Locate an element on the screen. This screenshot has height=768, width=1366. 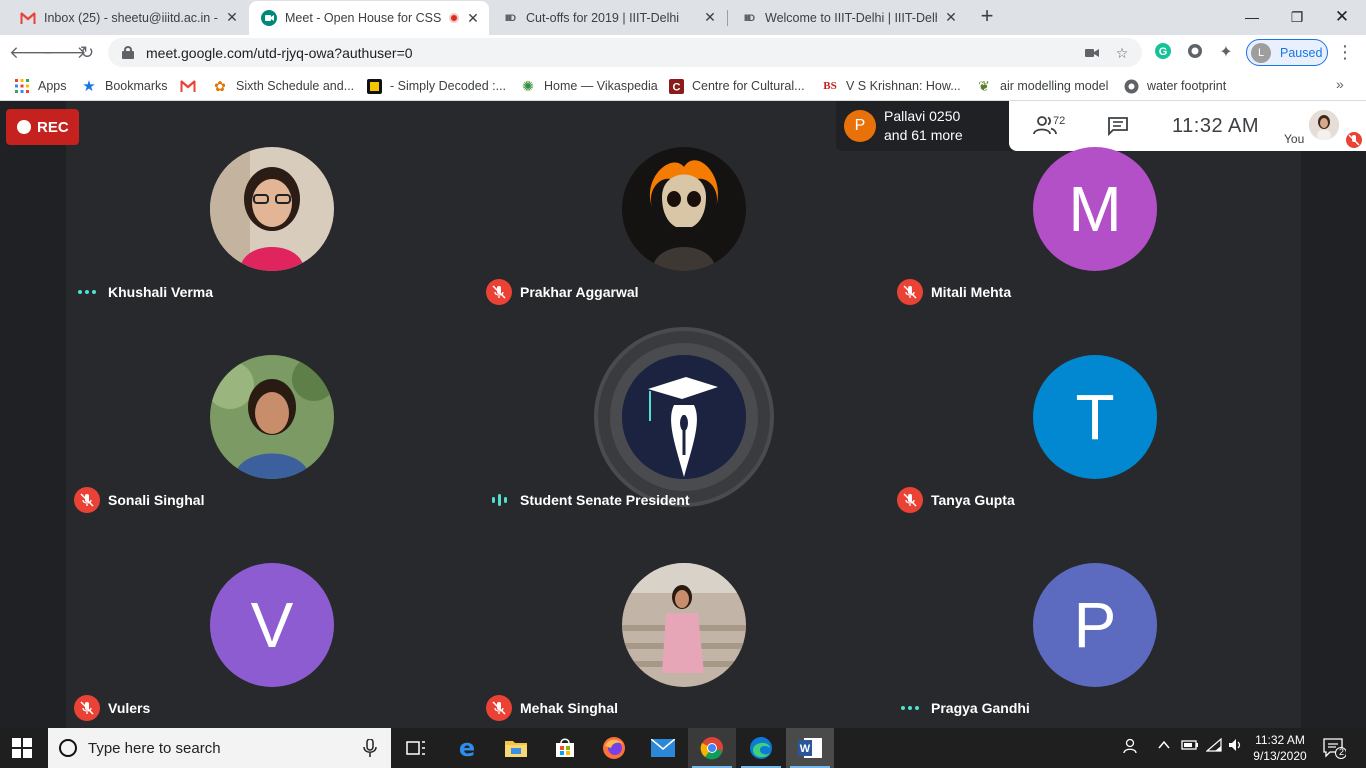
meeting-clock: 11:32 AM is located at coordinates (1216, 126).